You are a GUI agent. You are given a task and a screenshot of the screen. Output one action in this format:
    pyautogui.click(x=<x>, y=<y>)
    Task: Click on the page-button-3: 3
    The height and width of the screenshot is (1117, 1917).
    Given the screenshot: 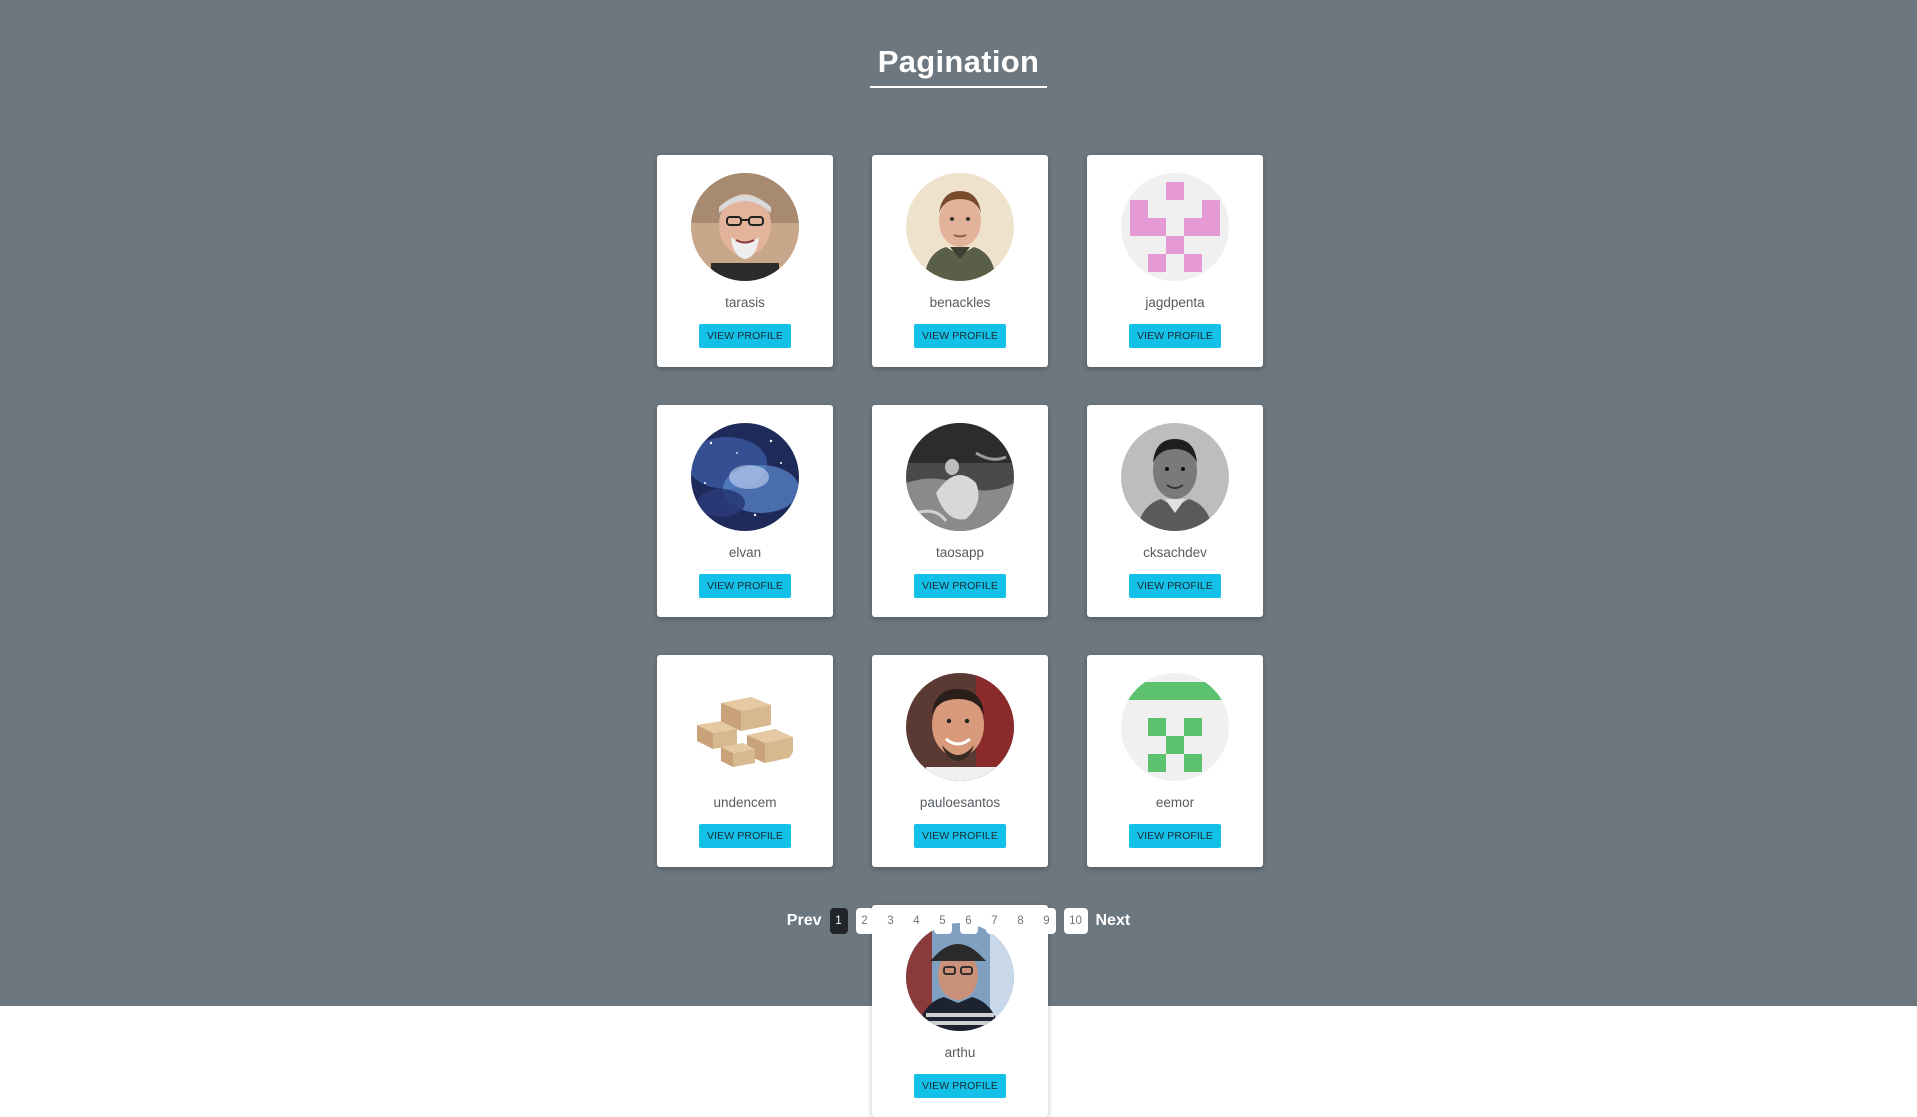 What is the action you would take?
    pyautogui.click(x=890, y=921)
    